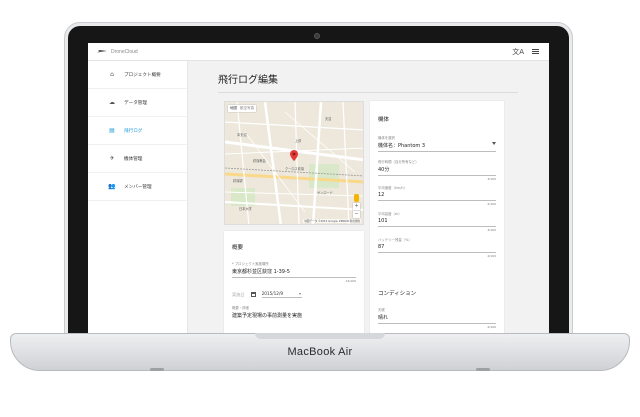  Describe the element at coordinates (253, 294) in the screenshot. I see `calendar-icon` at that location.